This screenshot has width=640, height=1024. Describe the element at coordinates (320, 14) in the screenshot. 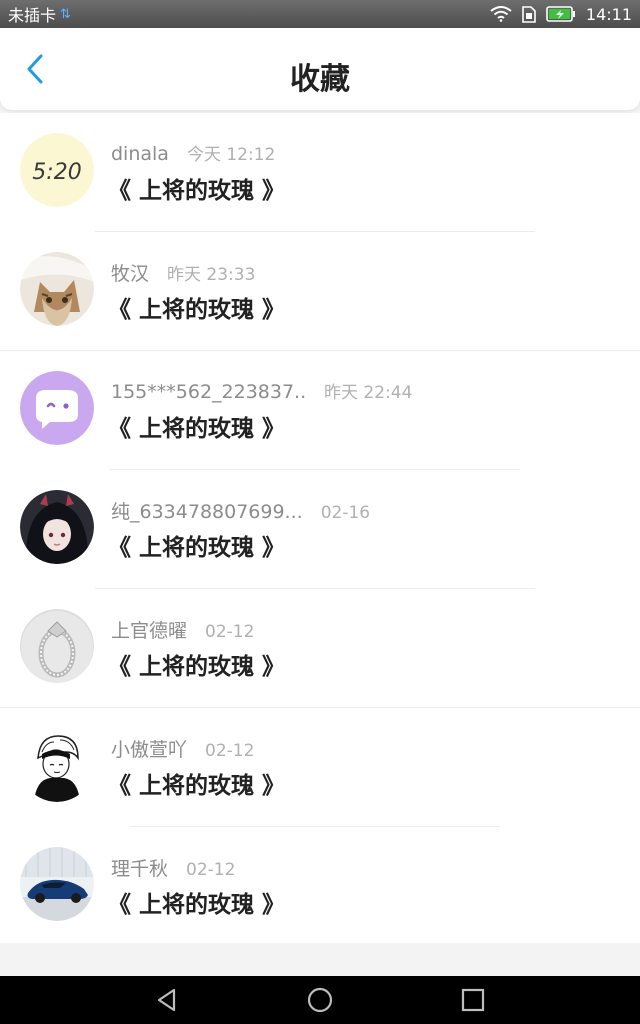

I see `status-bar: 未插卡 ⇅ 14:11` at that location.